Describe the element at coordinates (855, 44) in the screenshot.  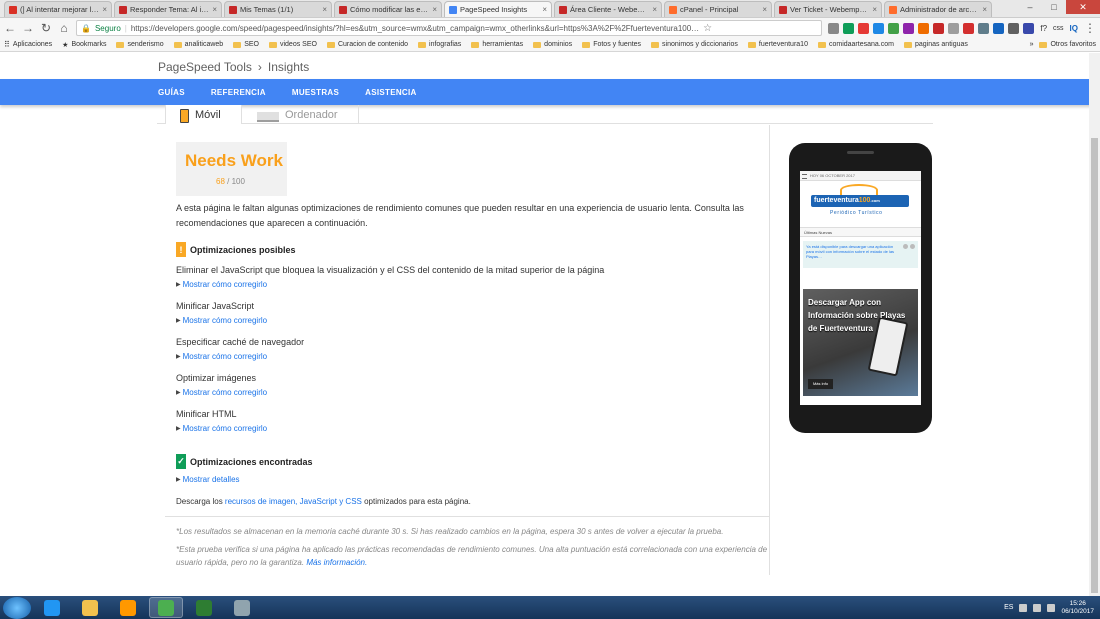
I see `bookmark-item: comidaartesana.com` at that location.